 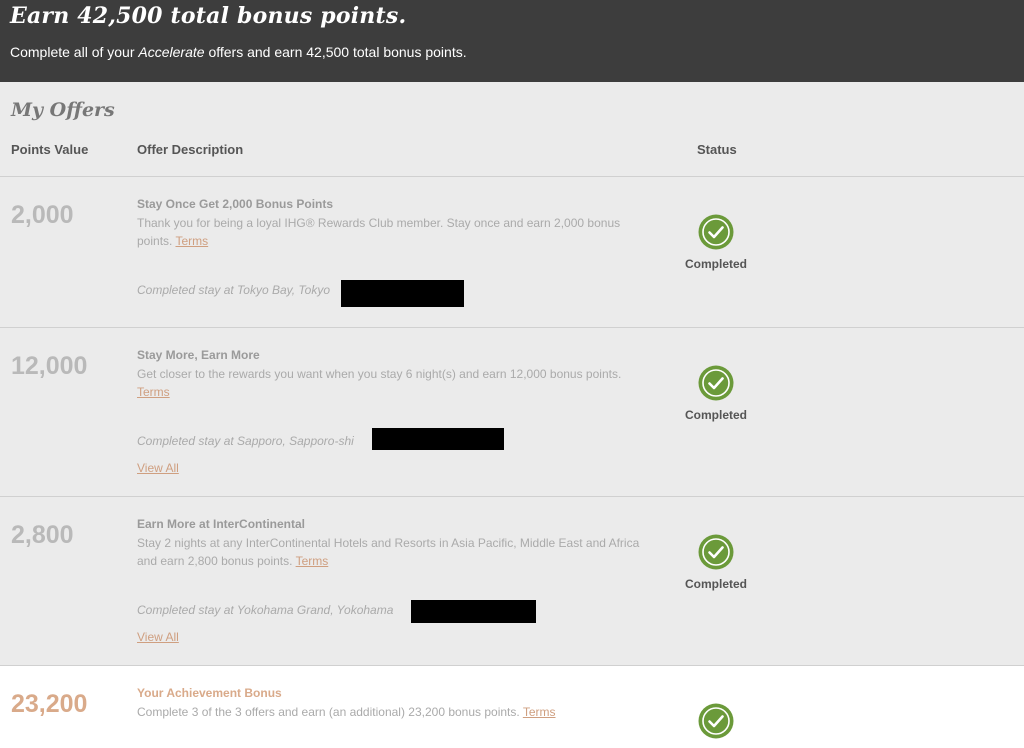 I want to click on offer-points: 2,000, so click(x=42, y=215).